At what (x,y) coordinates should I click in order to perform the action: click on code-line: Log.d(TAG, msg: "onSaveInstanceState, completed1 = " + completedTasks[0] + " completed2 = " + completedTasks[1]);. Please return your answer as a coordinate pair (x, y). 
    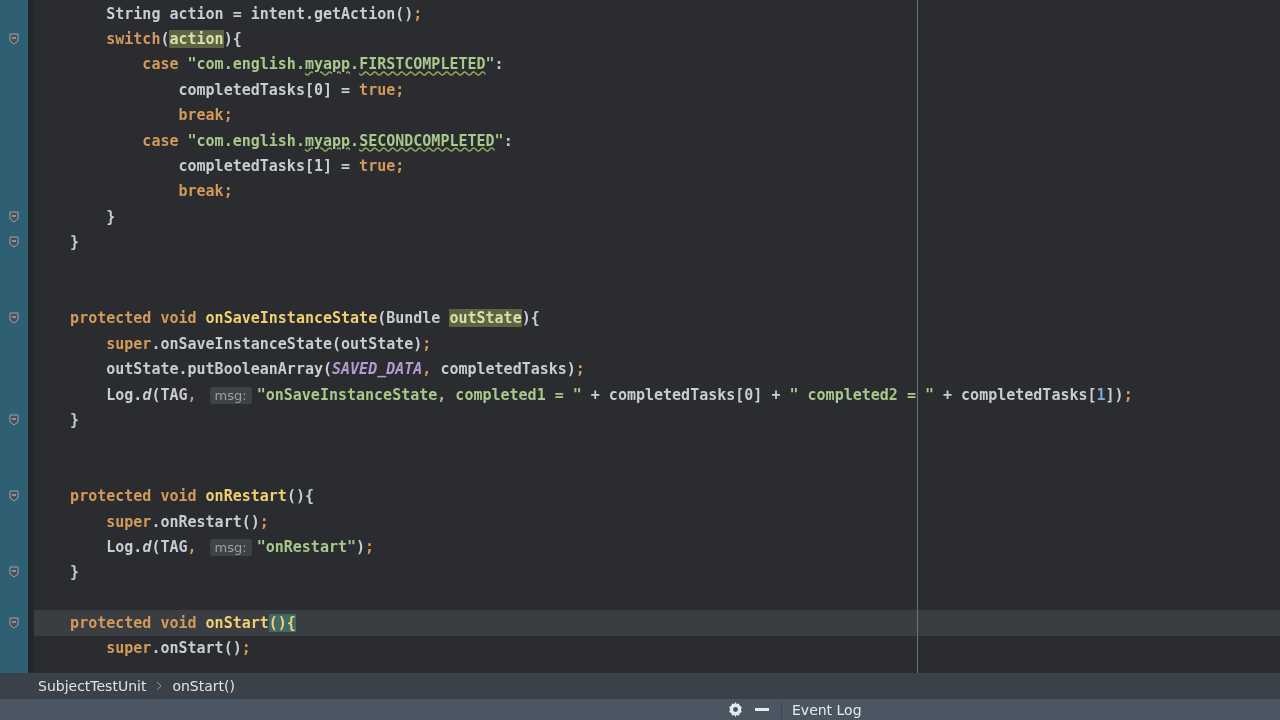
    Looking at the image, I should click on (619, 394).